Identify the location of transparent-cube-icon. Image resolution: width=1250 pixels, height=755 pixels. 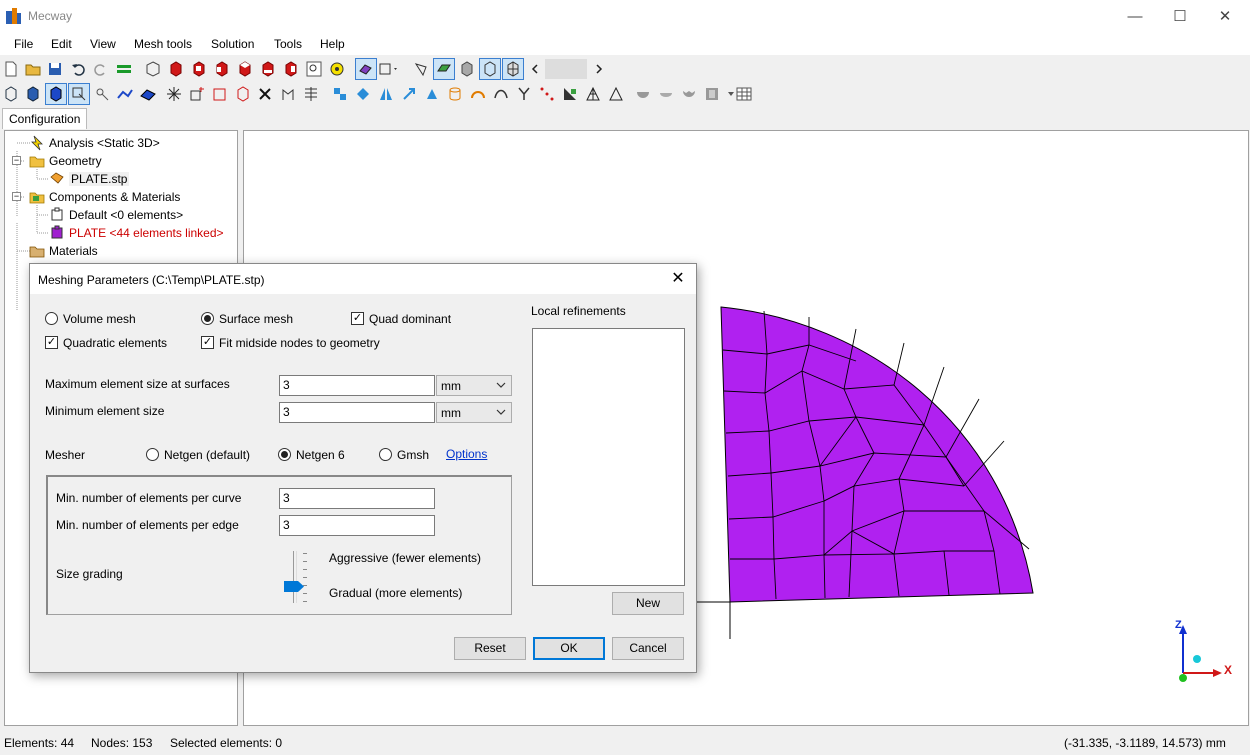
(490, 69).